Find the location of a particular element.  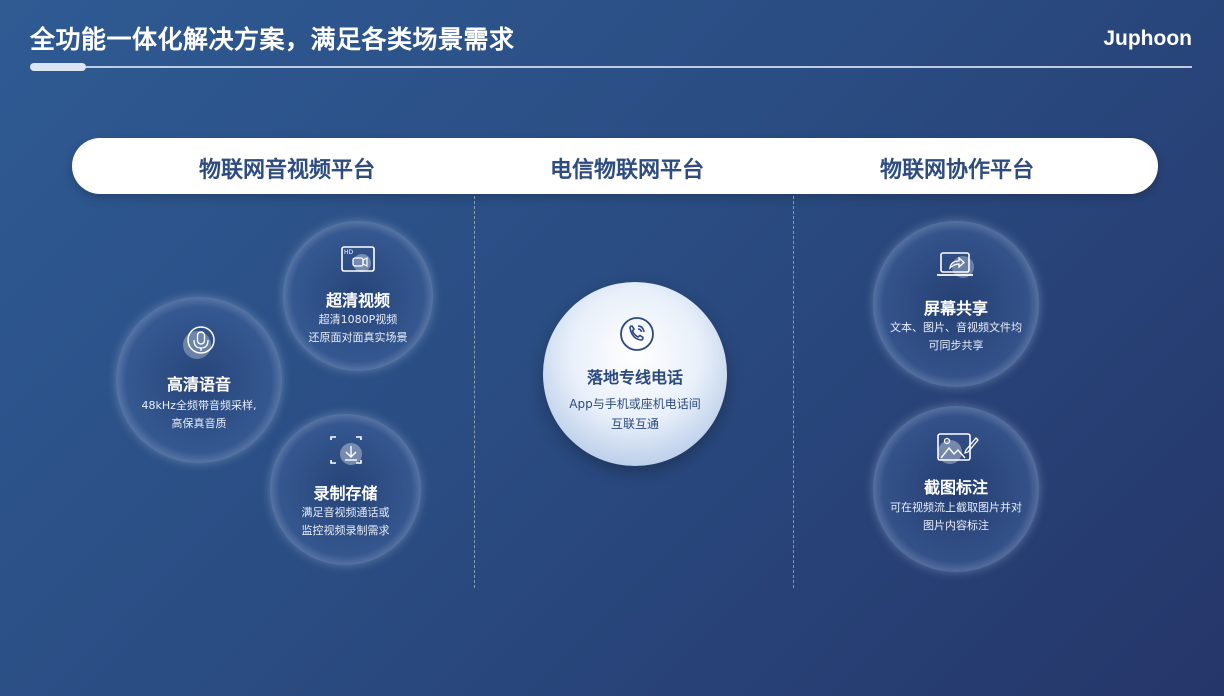

feature-desc-line2: 图片内容标注 is located at coordinates (956, 525).